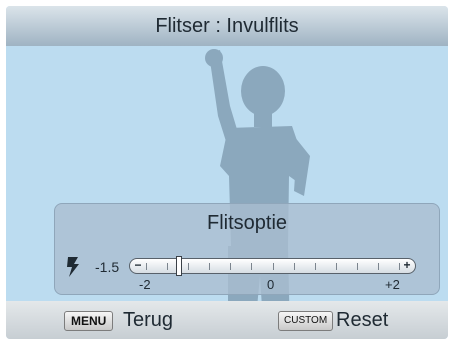 This screenshot has width=454, height=345. What do you see at coordinates (362, 320) in the screenshot?
I see `reset-label: Reset` at bounding box center [362, 320].